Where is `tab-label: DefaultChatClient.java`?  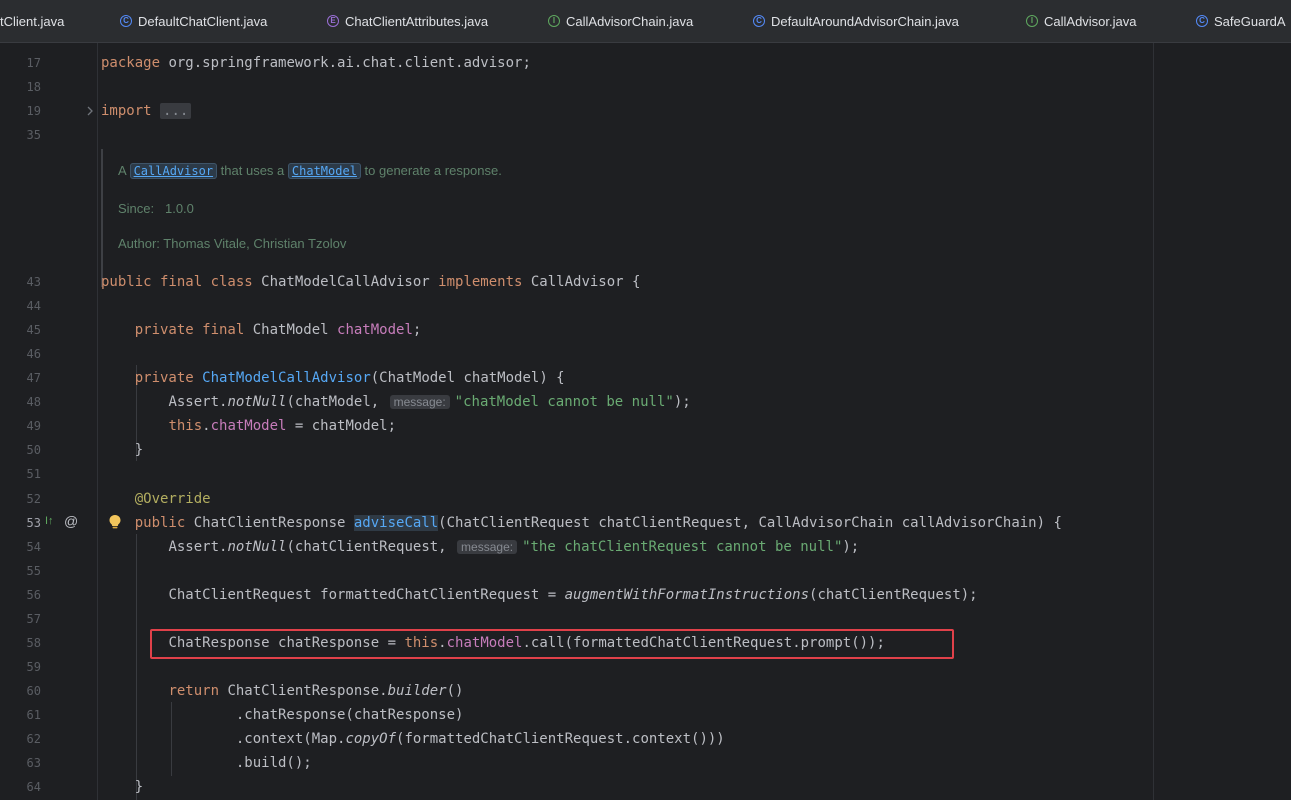
tab-label: DefaultChatClient.java is located at coordinates (203, 21).